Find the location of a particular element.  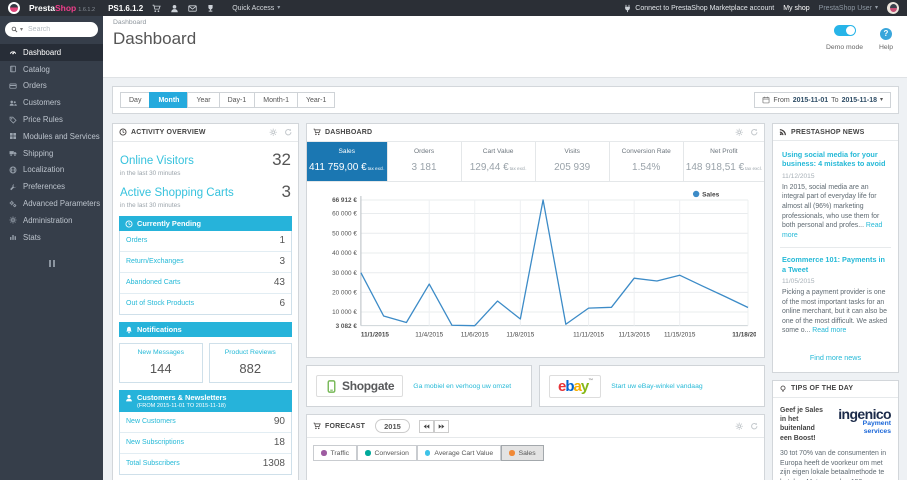

stat-value: 18 is located at coordinates (279, 442).